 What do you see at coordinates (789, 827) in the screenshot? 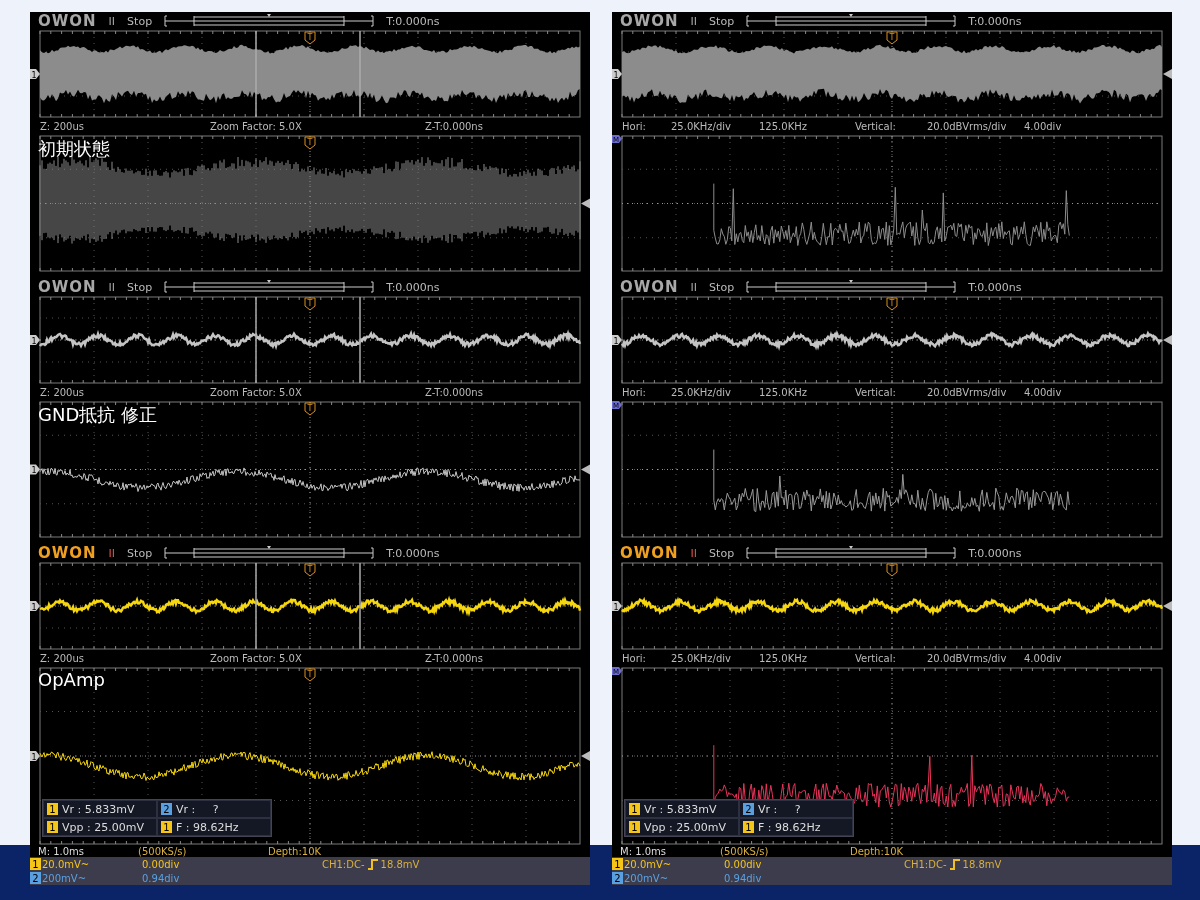
I see `measurement-value: F : 98.62Hz` at bounding box center [789, 827].